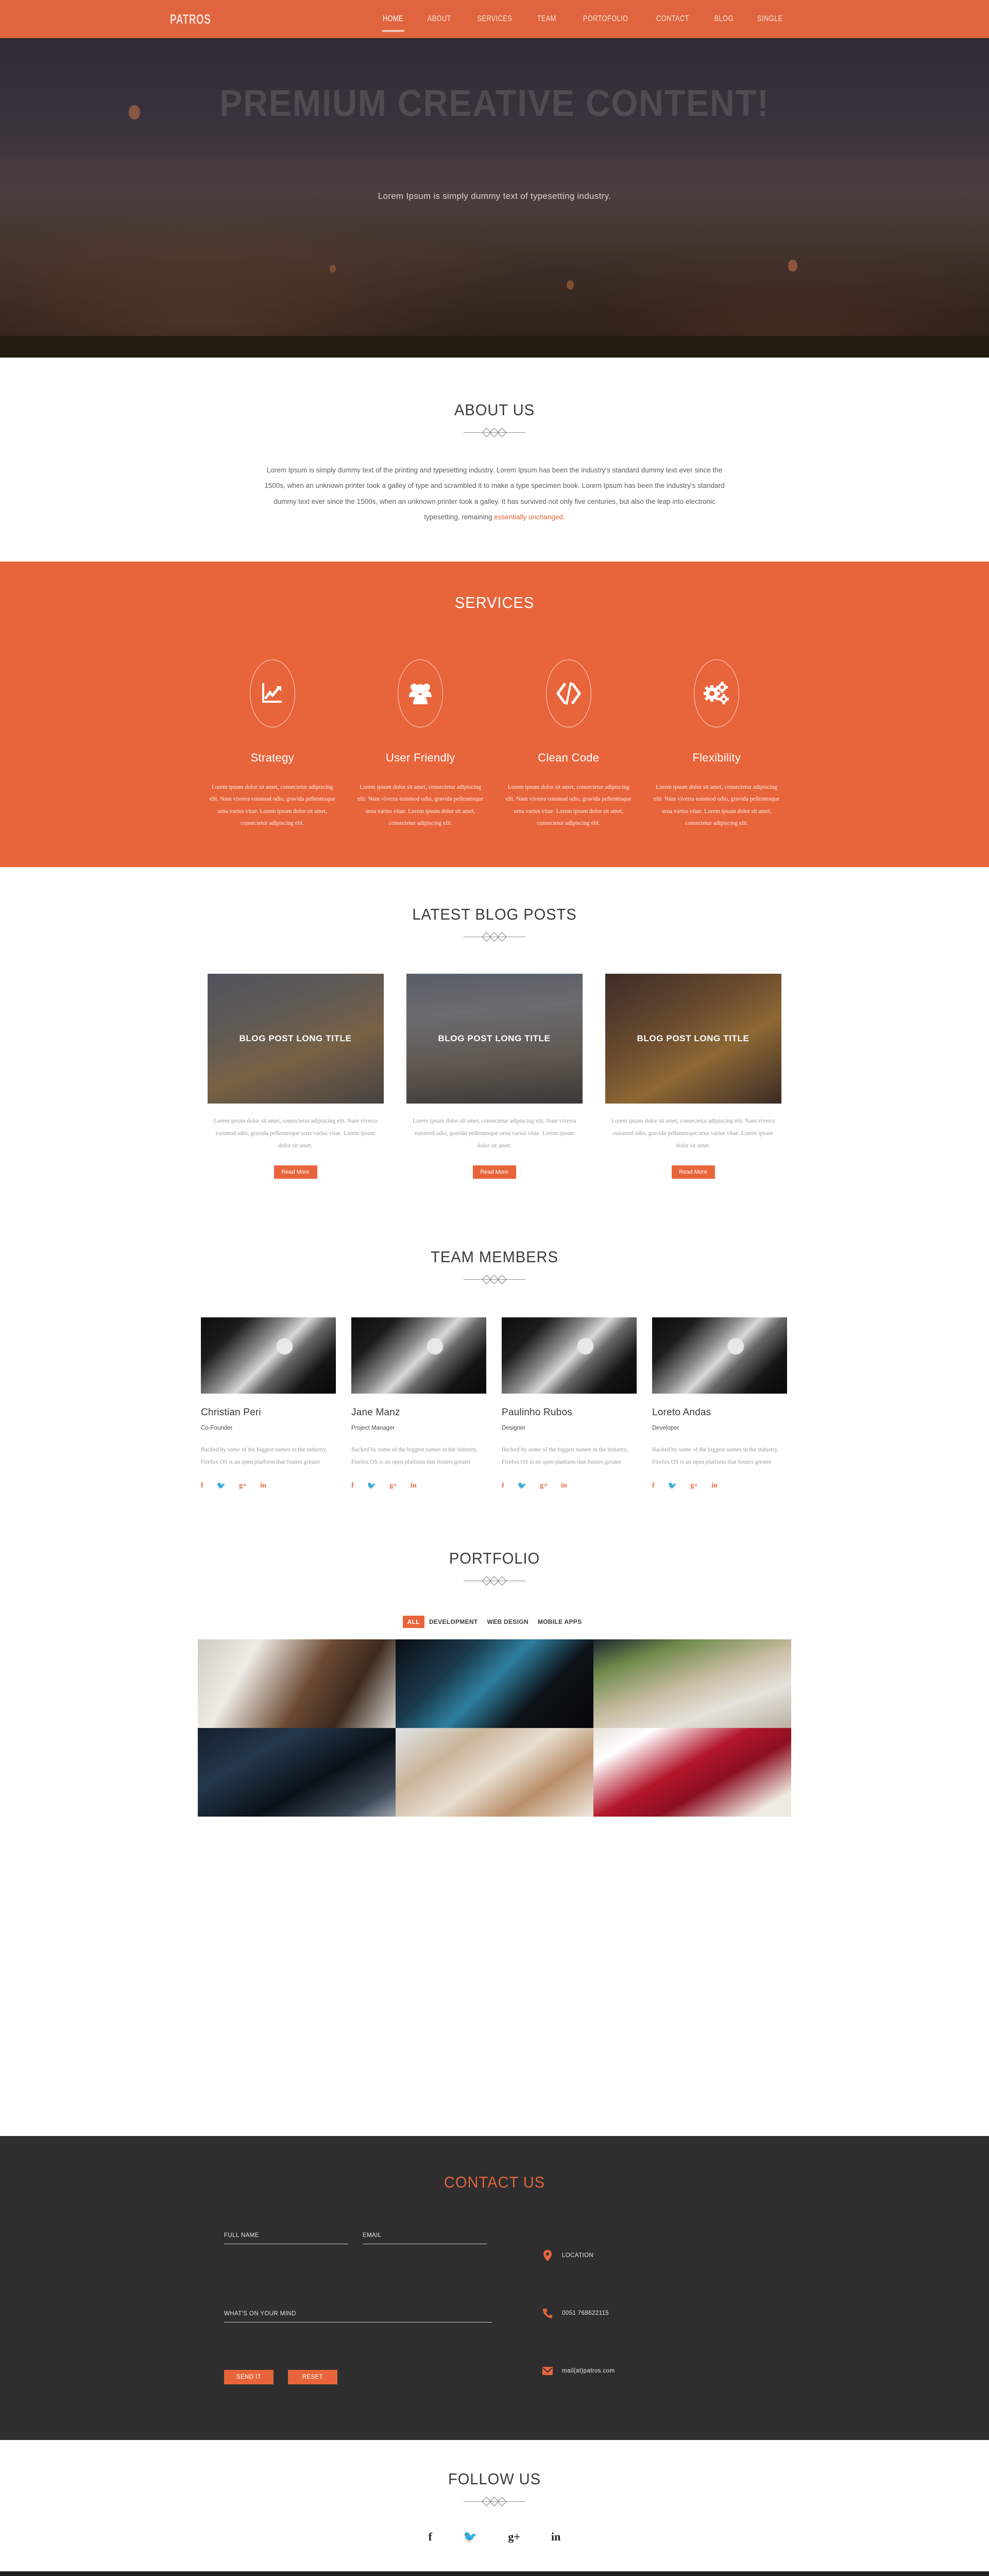 The width and height of the screenshot is (989, 2576). What do you see at coordinates (413, 1622) in the screenshot?
I see `filter-all: ALL` at bounding box center [413, 1622].